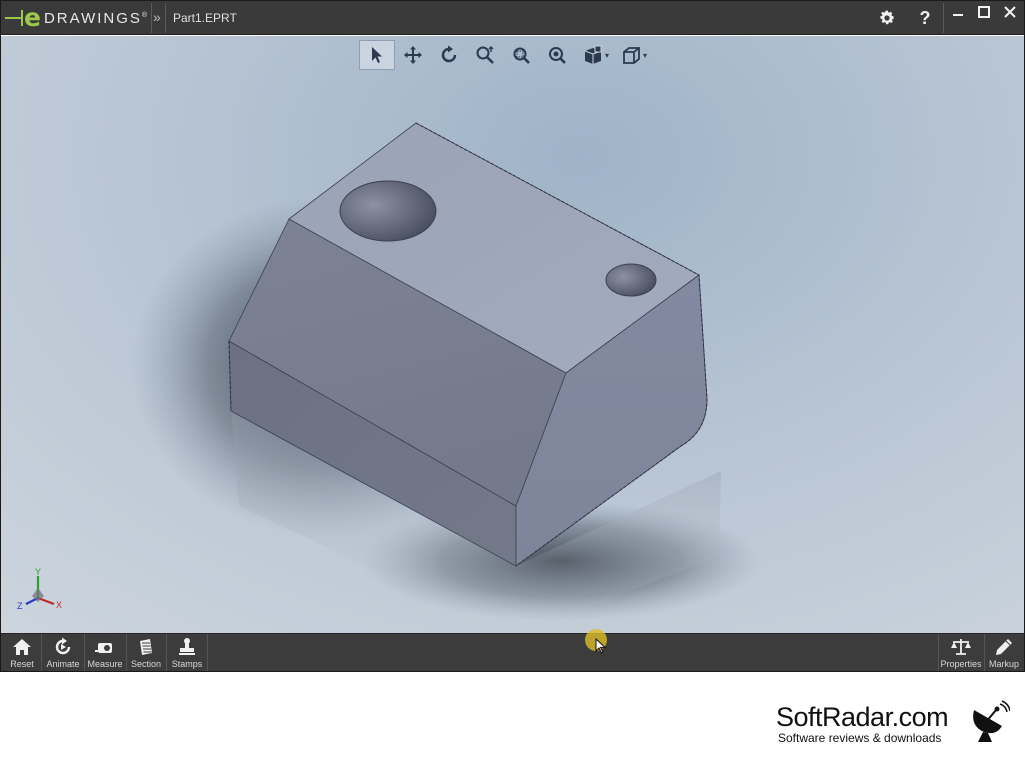 This screenshot has height=769, width=1025. I want to click on zoom-to-area-tool, so click(521, 55).